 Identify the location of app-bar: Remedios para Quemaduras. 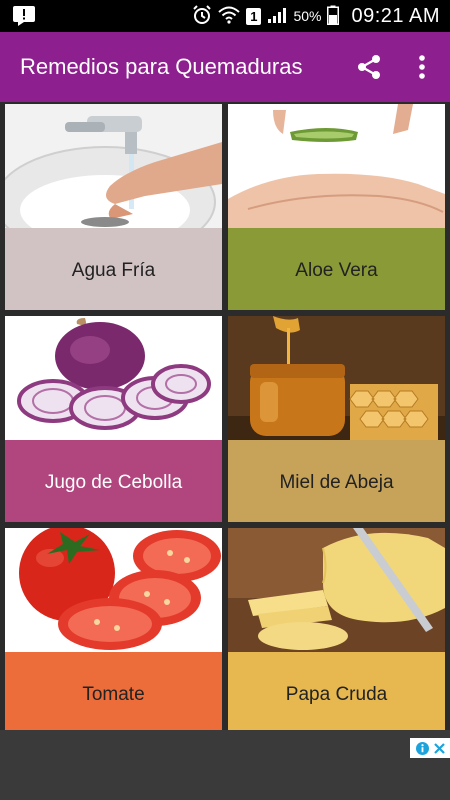
(225, 67).